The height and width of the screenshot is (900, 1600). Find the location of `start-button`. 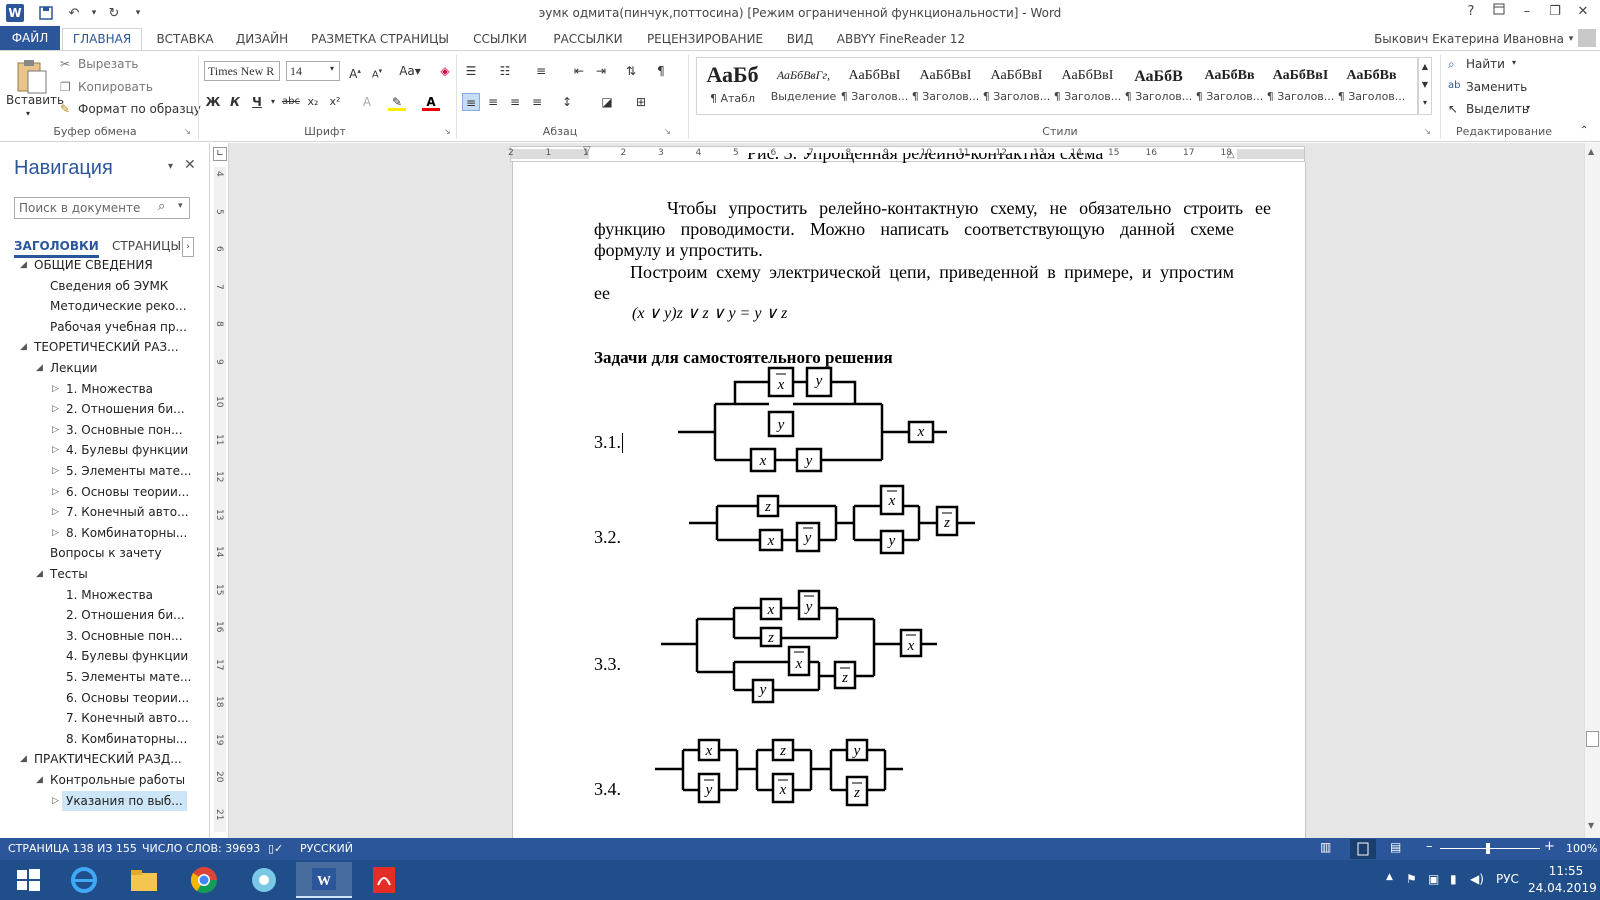

start-button is located at coordinates (28, 880).